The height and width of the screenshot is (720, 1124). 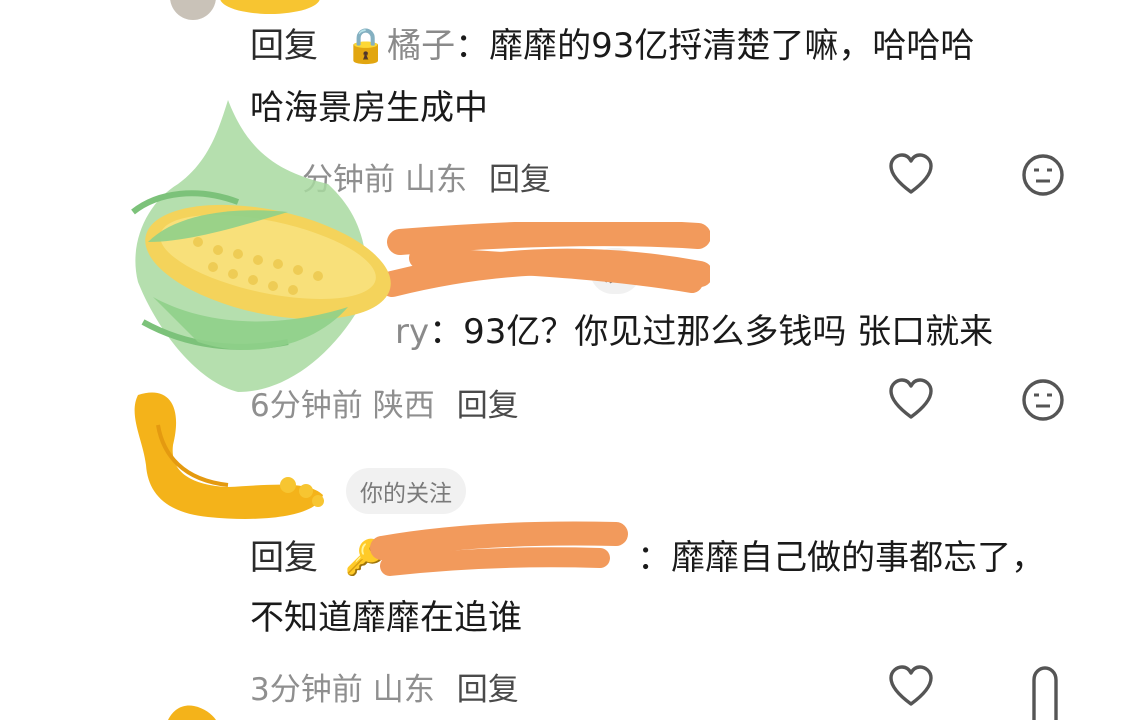 I want to click on following-badge: 你的关注, so click(x=406, y=491).